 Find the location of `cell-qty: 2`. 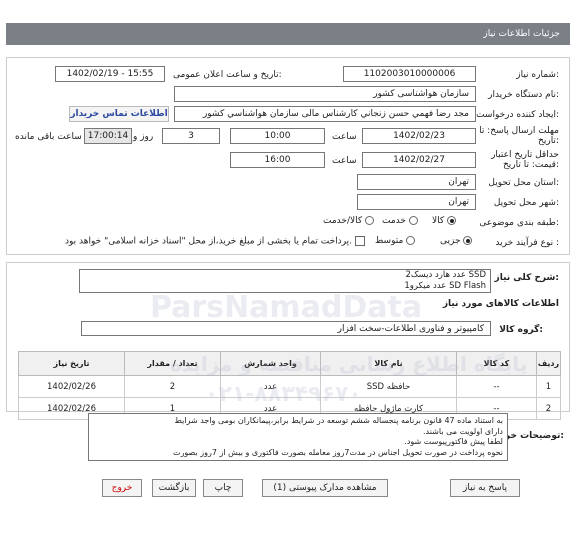

cell-qty: 2 is located at coordinates (172, 386).